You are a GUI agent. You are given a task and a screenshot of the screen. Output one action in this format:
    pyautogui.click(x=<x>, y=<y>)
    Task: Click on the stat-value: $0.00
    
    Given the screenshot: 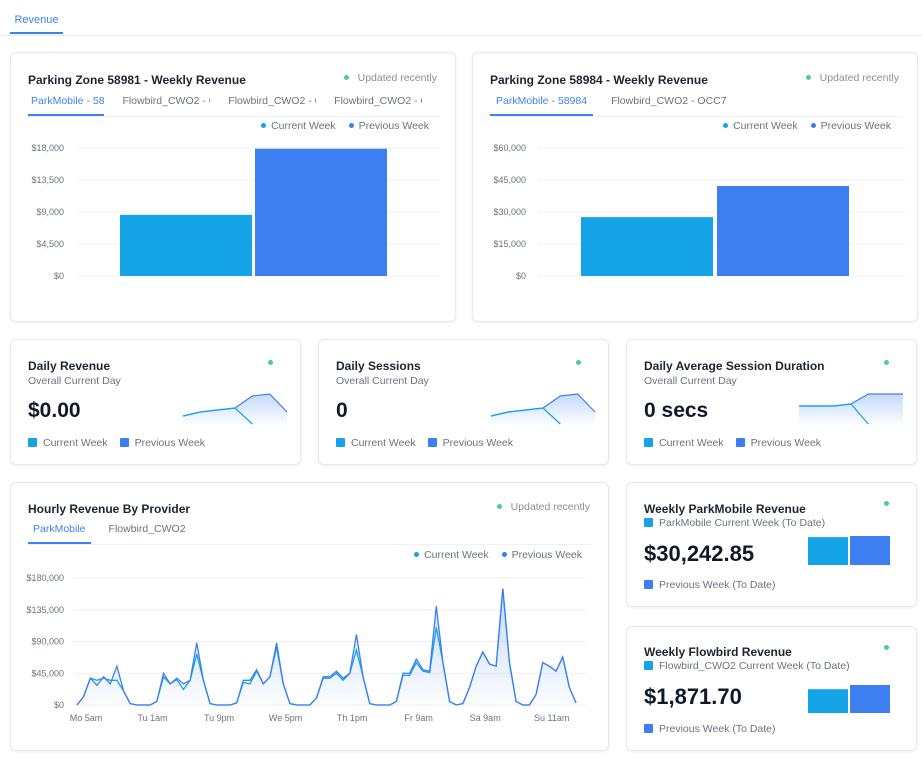 What is the action you would take?
    pyautogui.click(x=54, y=410)
    